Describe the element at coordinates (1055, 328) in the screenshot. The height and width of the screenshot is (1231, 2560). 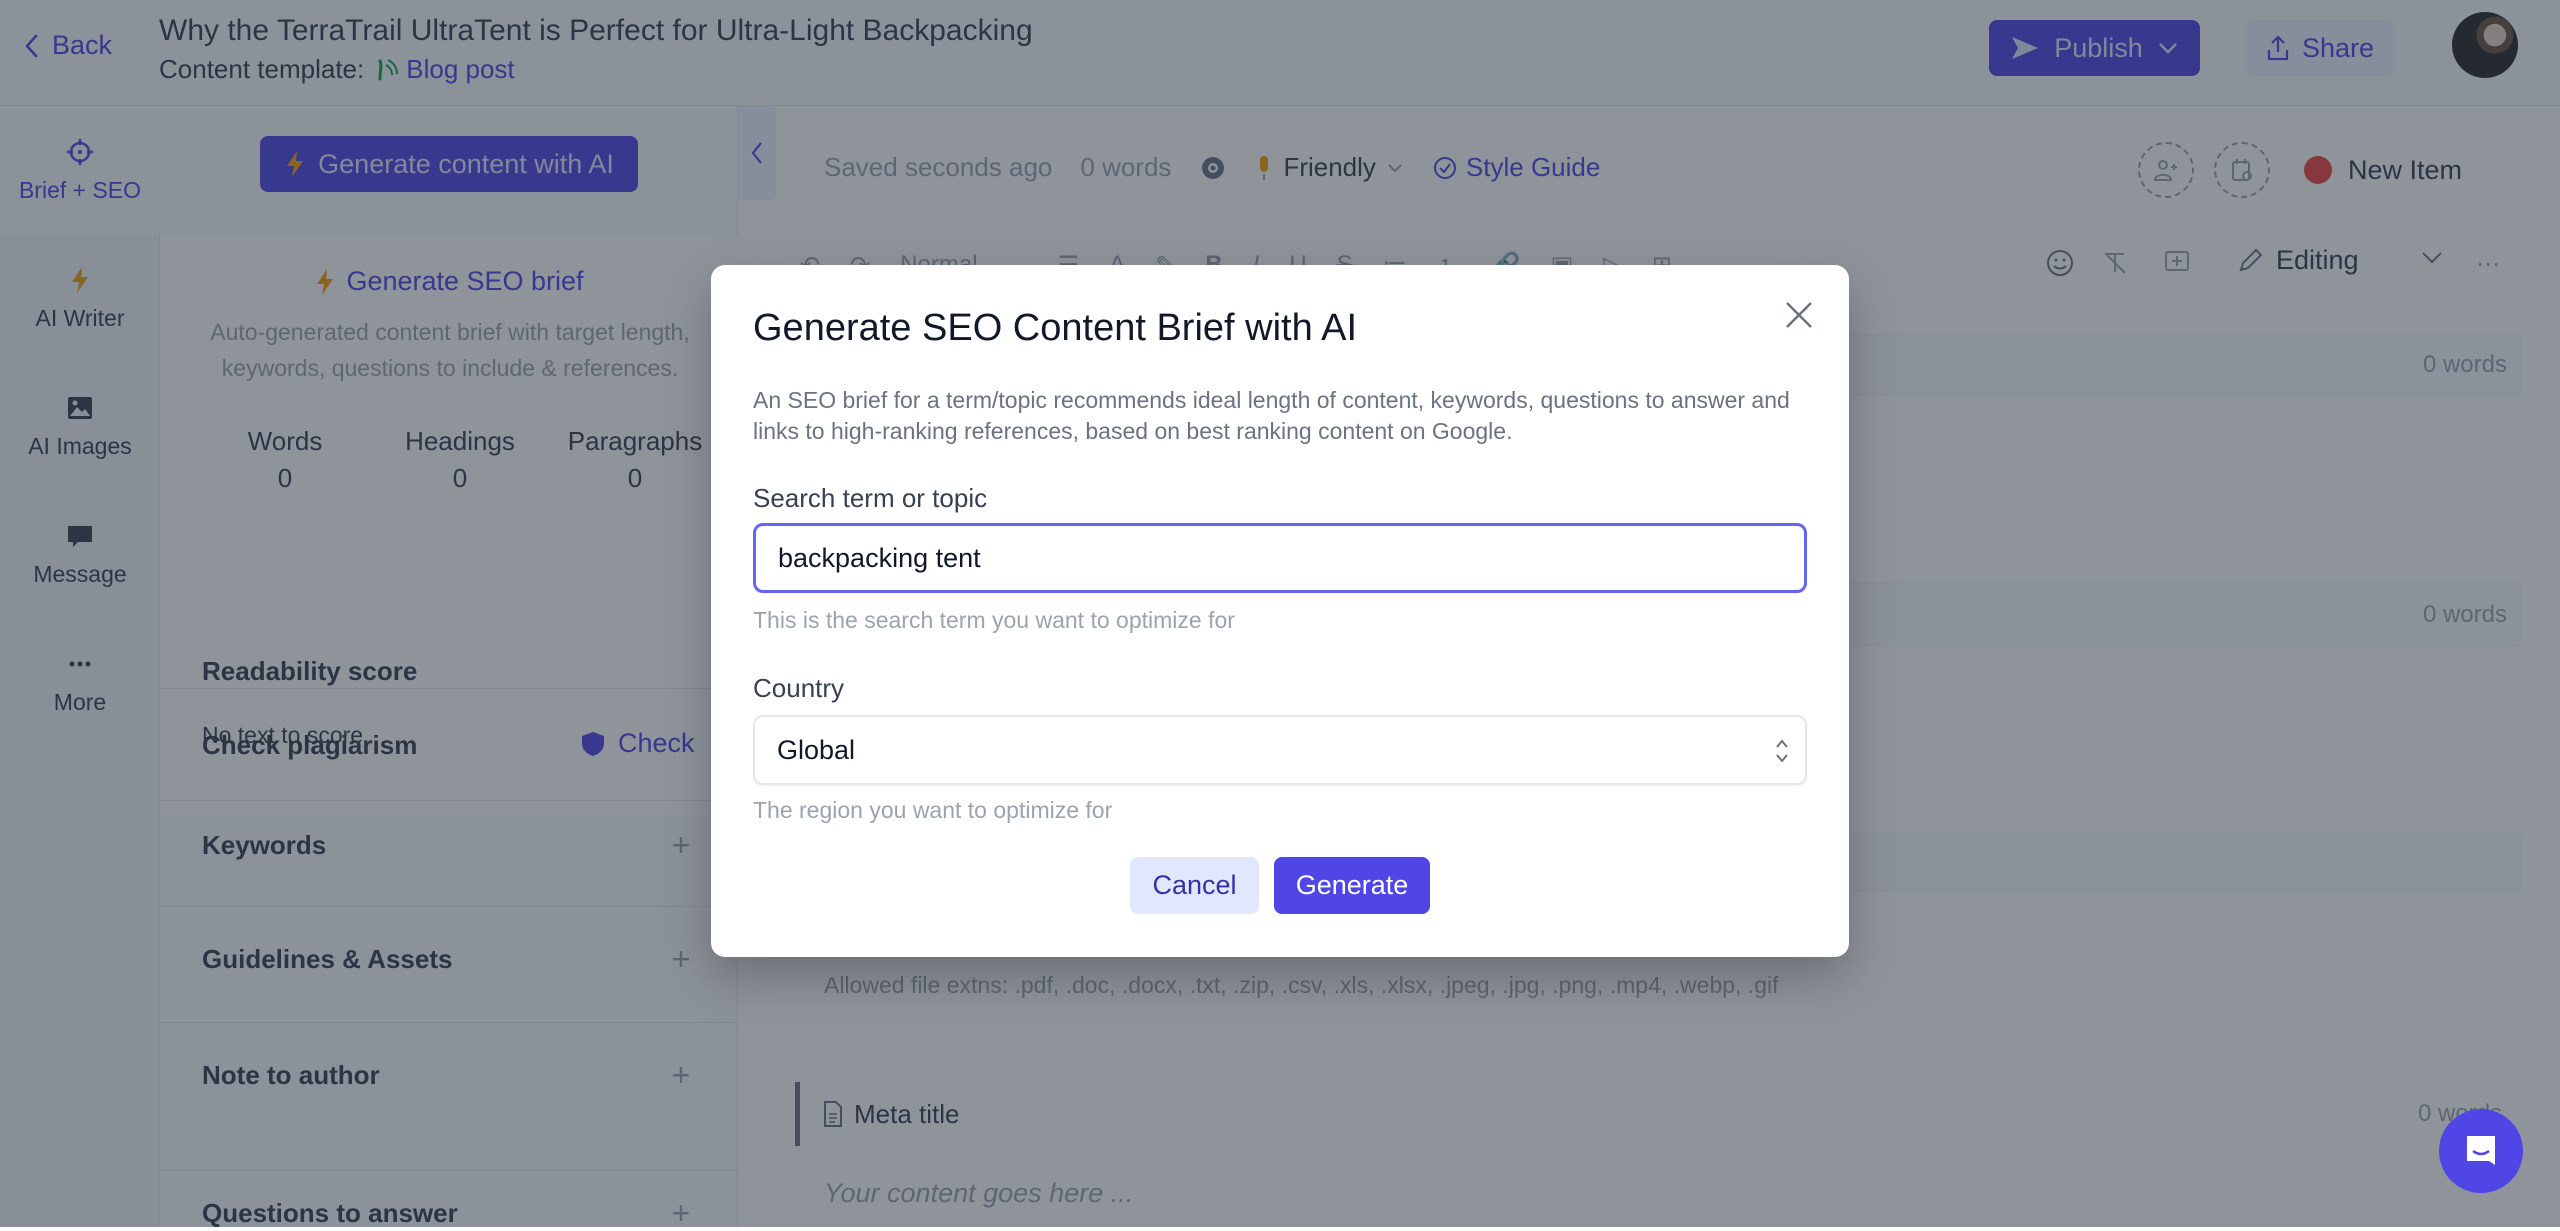
I see `modal-title: Generate SEO Content Brief with AI` at that location.